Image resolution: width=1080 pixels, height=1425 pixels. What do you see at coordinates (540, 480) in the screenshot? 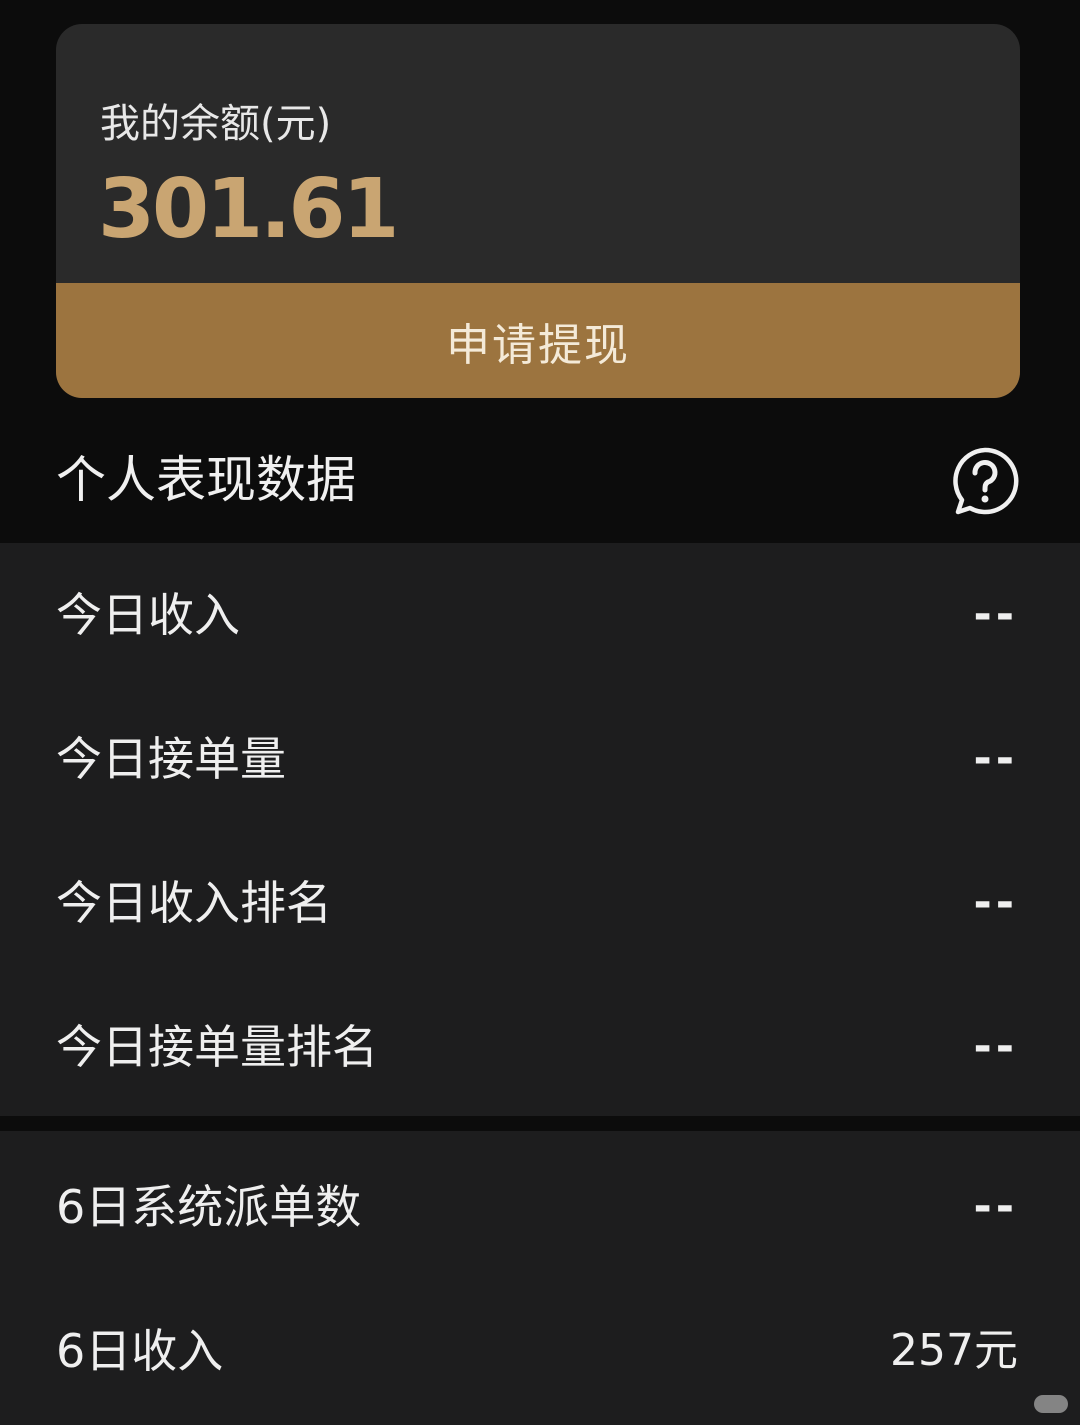
I see `section-header: 个人表现数据` at bounding box center [540, 480].